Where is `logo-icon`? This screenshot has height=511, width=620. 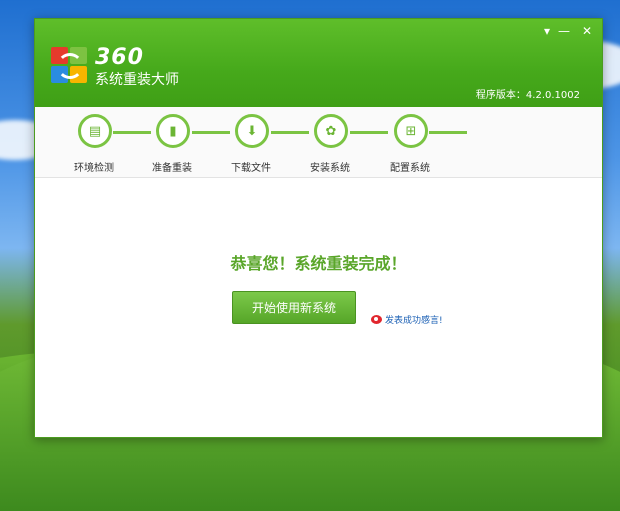
logo-icon is located at coordinates (69, 65).